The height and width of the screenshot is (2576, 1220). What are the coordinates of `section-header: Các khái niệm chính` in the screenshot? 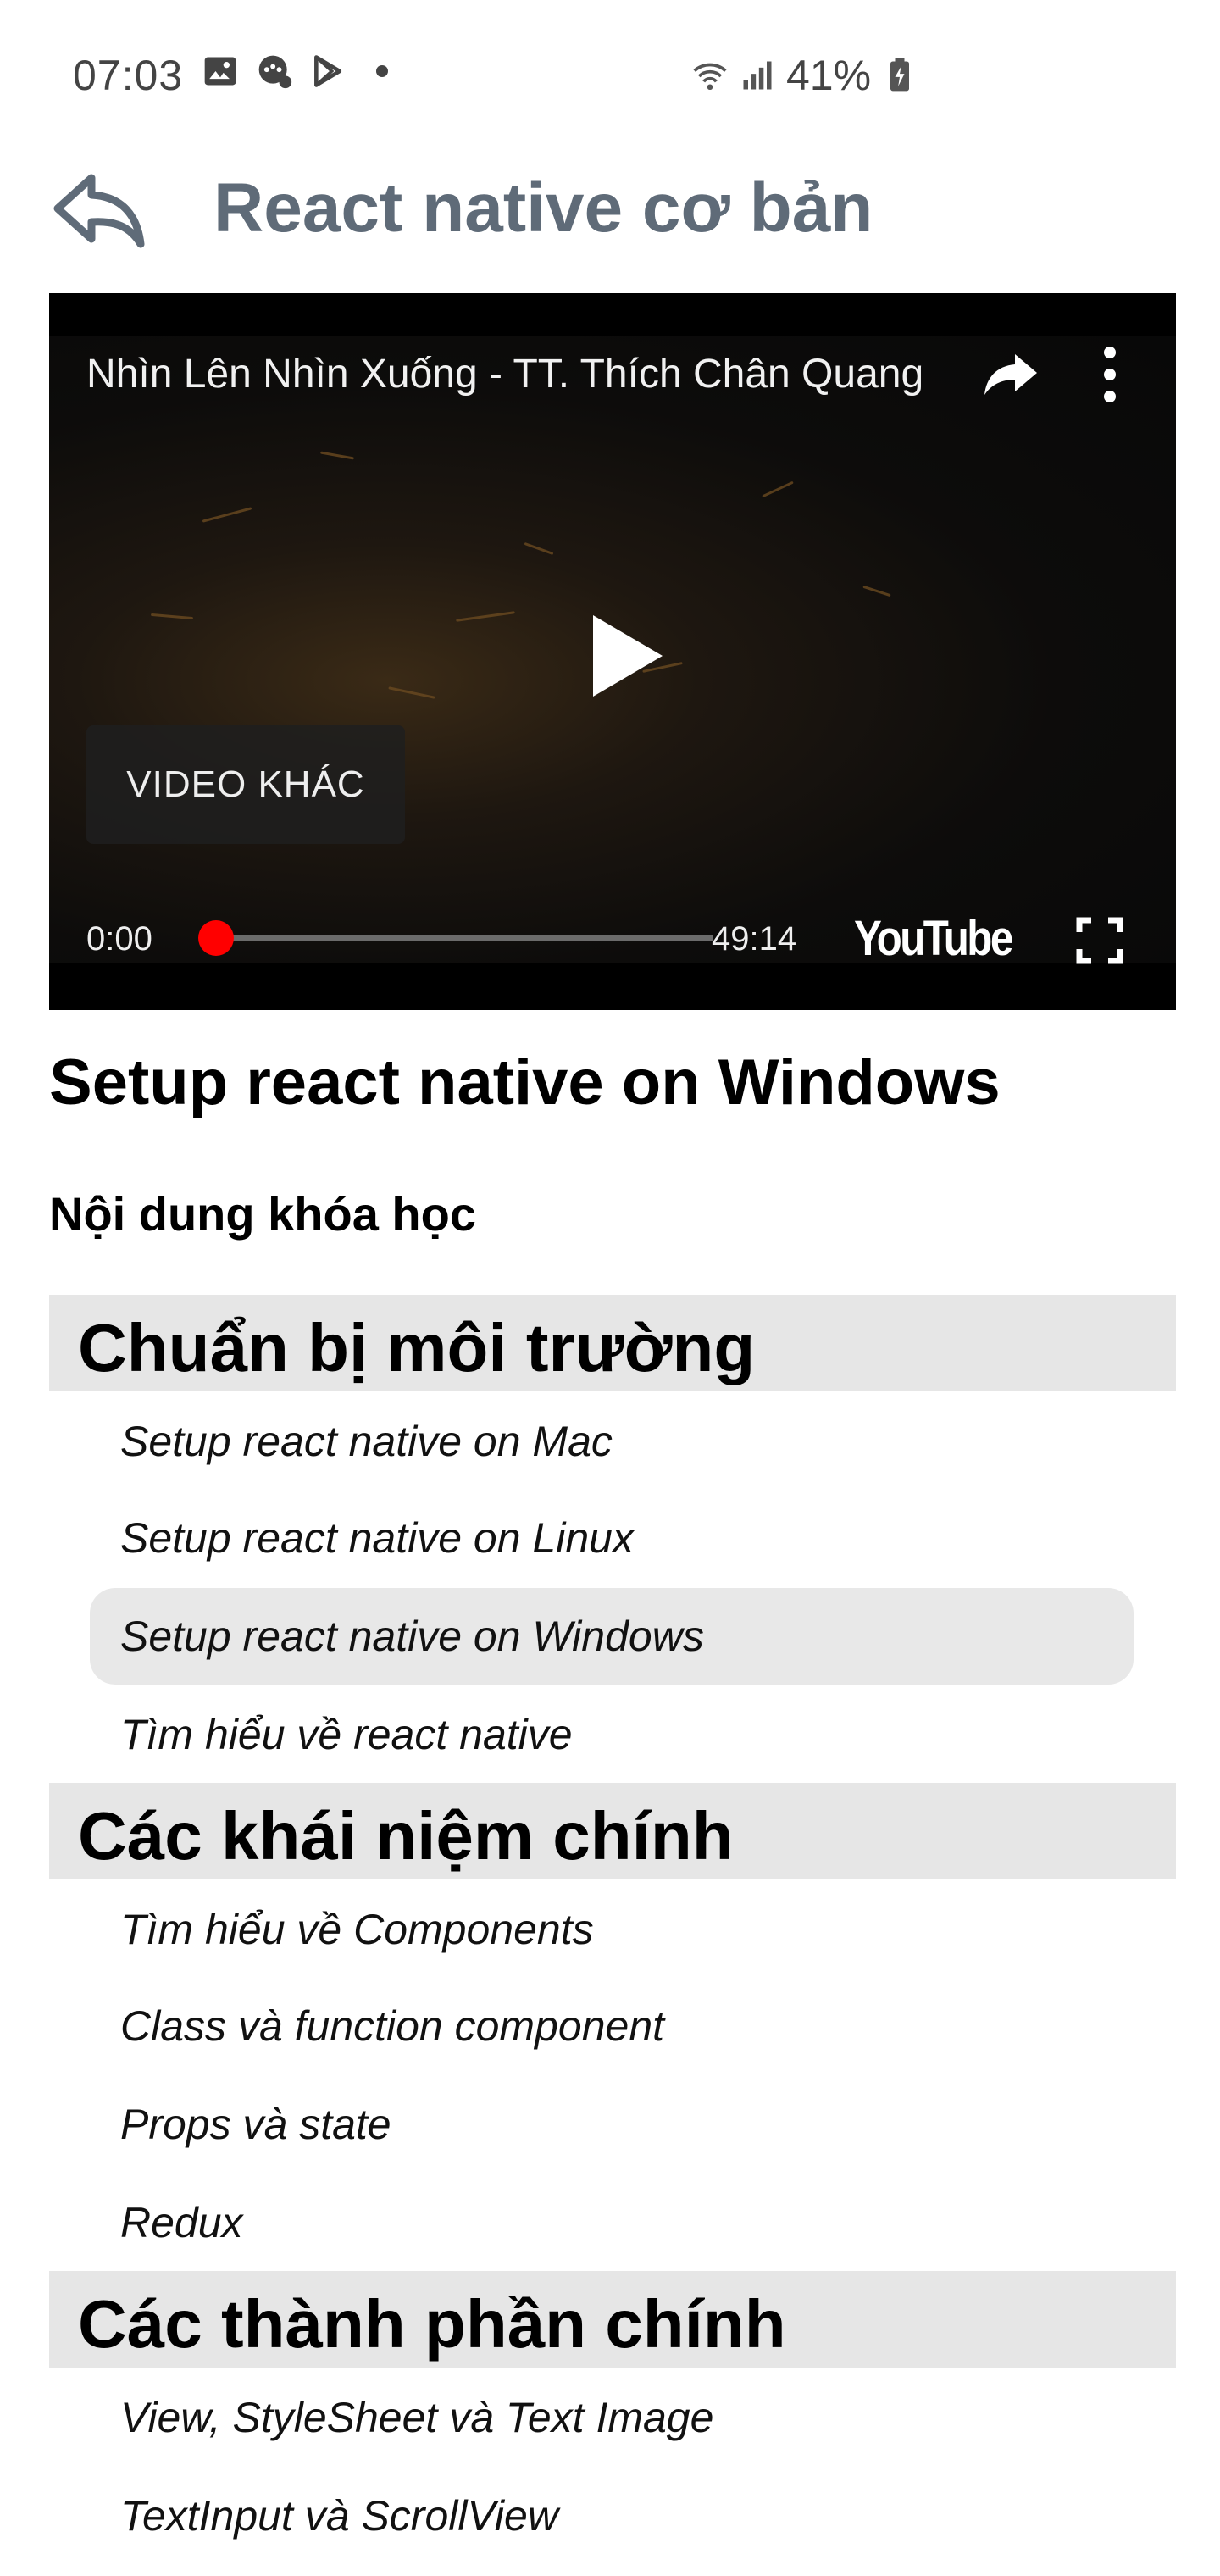 It's located at (612, 1831).